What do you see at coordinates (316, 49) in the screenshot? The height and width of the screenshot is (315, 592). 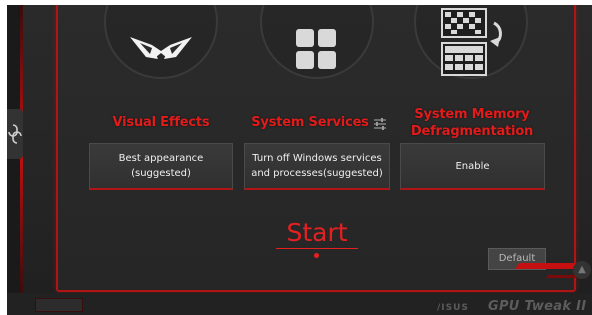 I see `windows-tiles-icon` at bounding box center [316, 49].